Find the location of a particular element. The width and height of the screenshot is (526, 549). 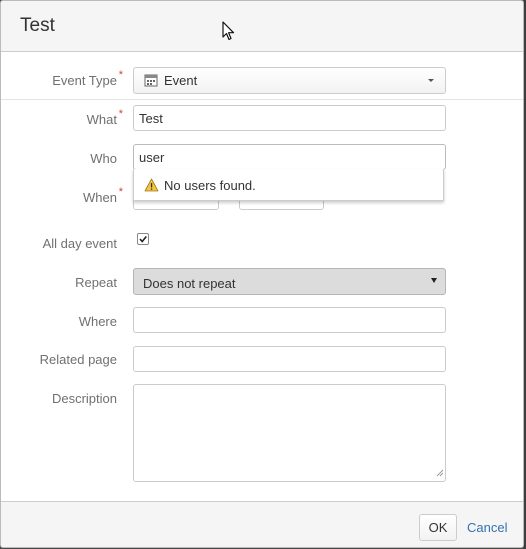

when-label: When * is located at coordinates (103, 195).